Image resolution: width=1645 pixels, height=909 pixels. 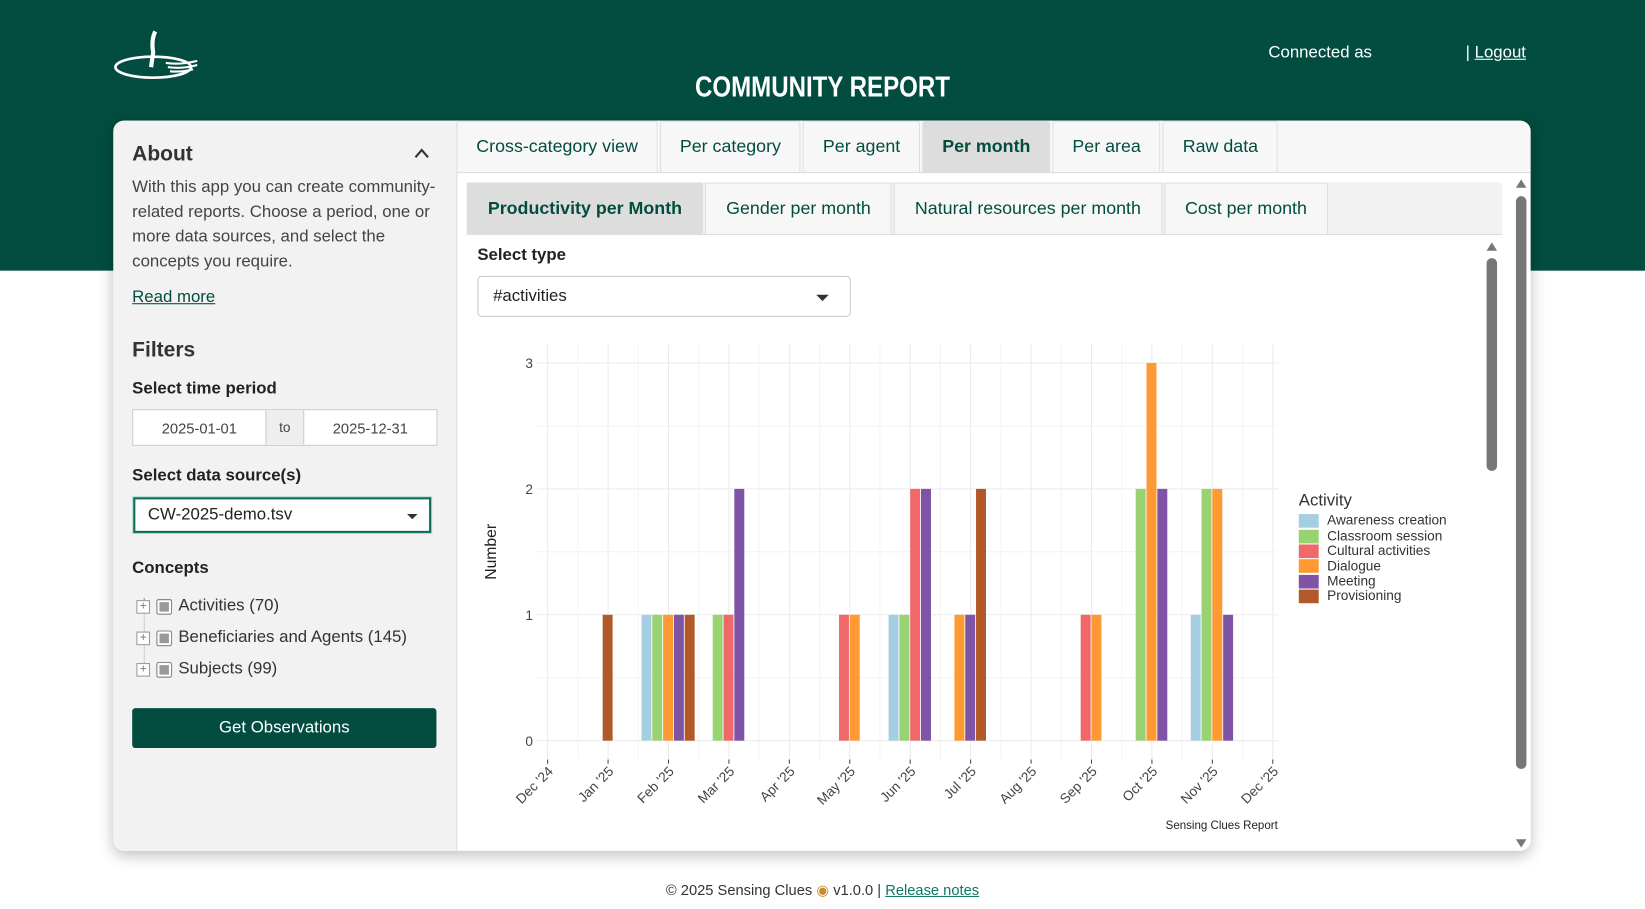 What do you see at coordinates (1354, 565) in the screenshot?
I see `legend-label: Dialogue` at bounding box center [1354, 565].